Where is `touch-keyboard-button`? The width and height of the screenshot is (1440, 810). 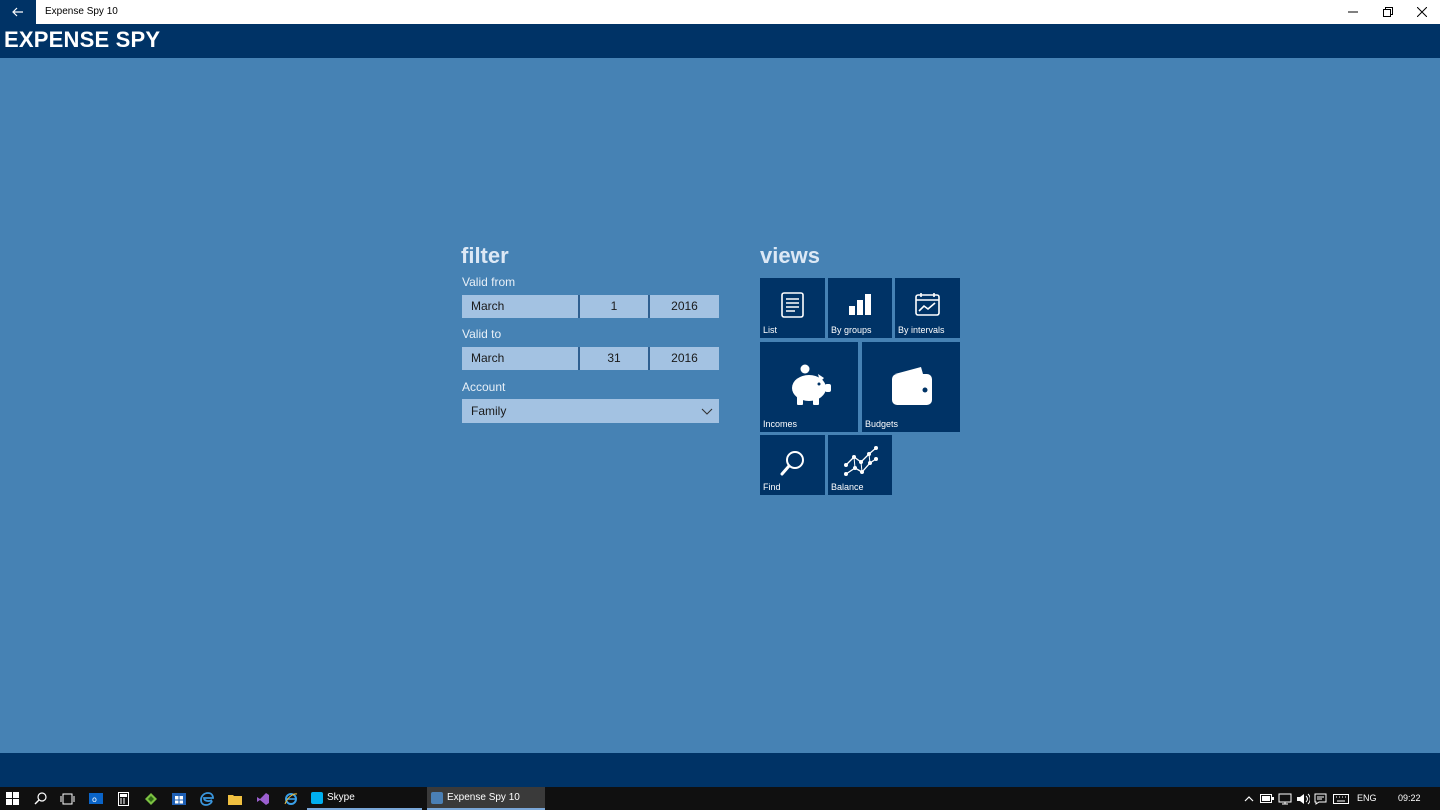 touch-keyboard-button is located at coordinates (1340, 798).